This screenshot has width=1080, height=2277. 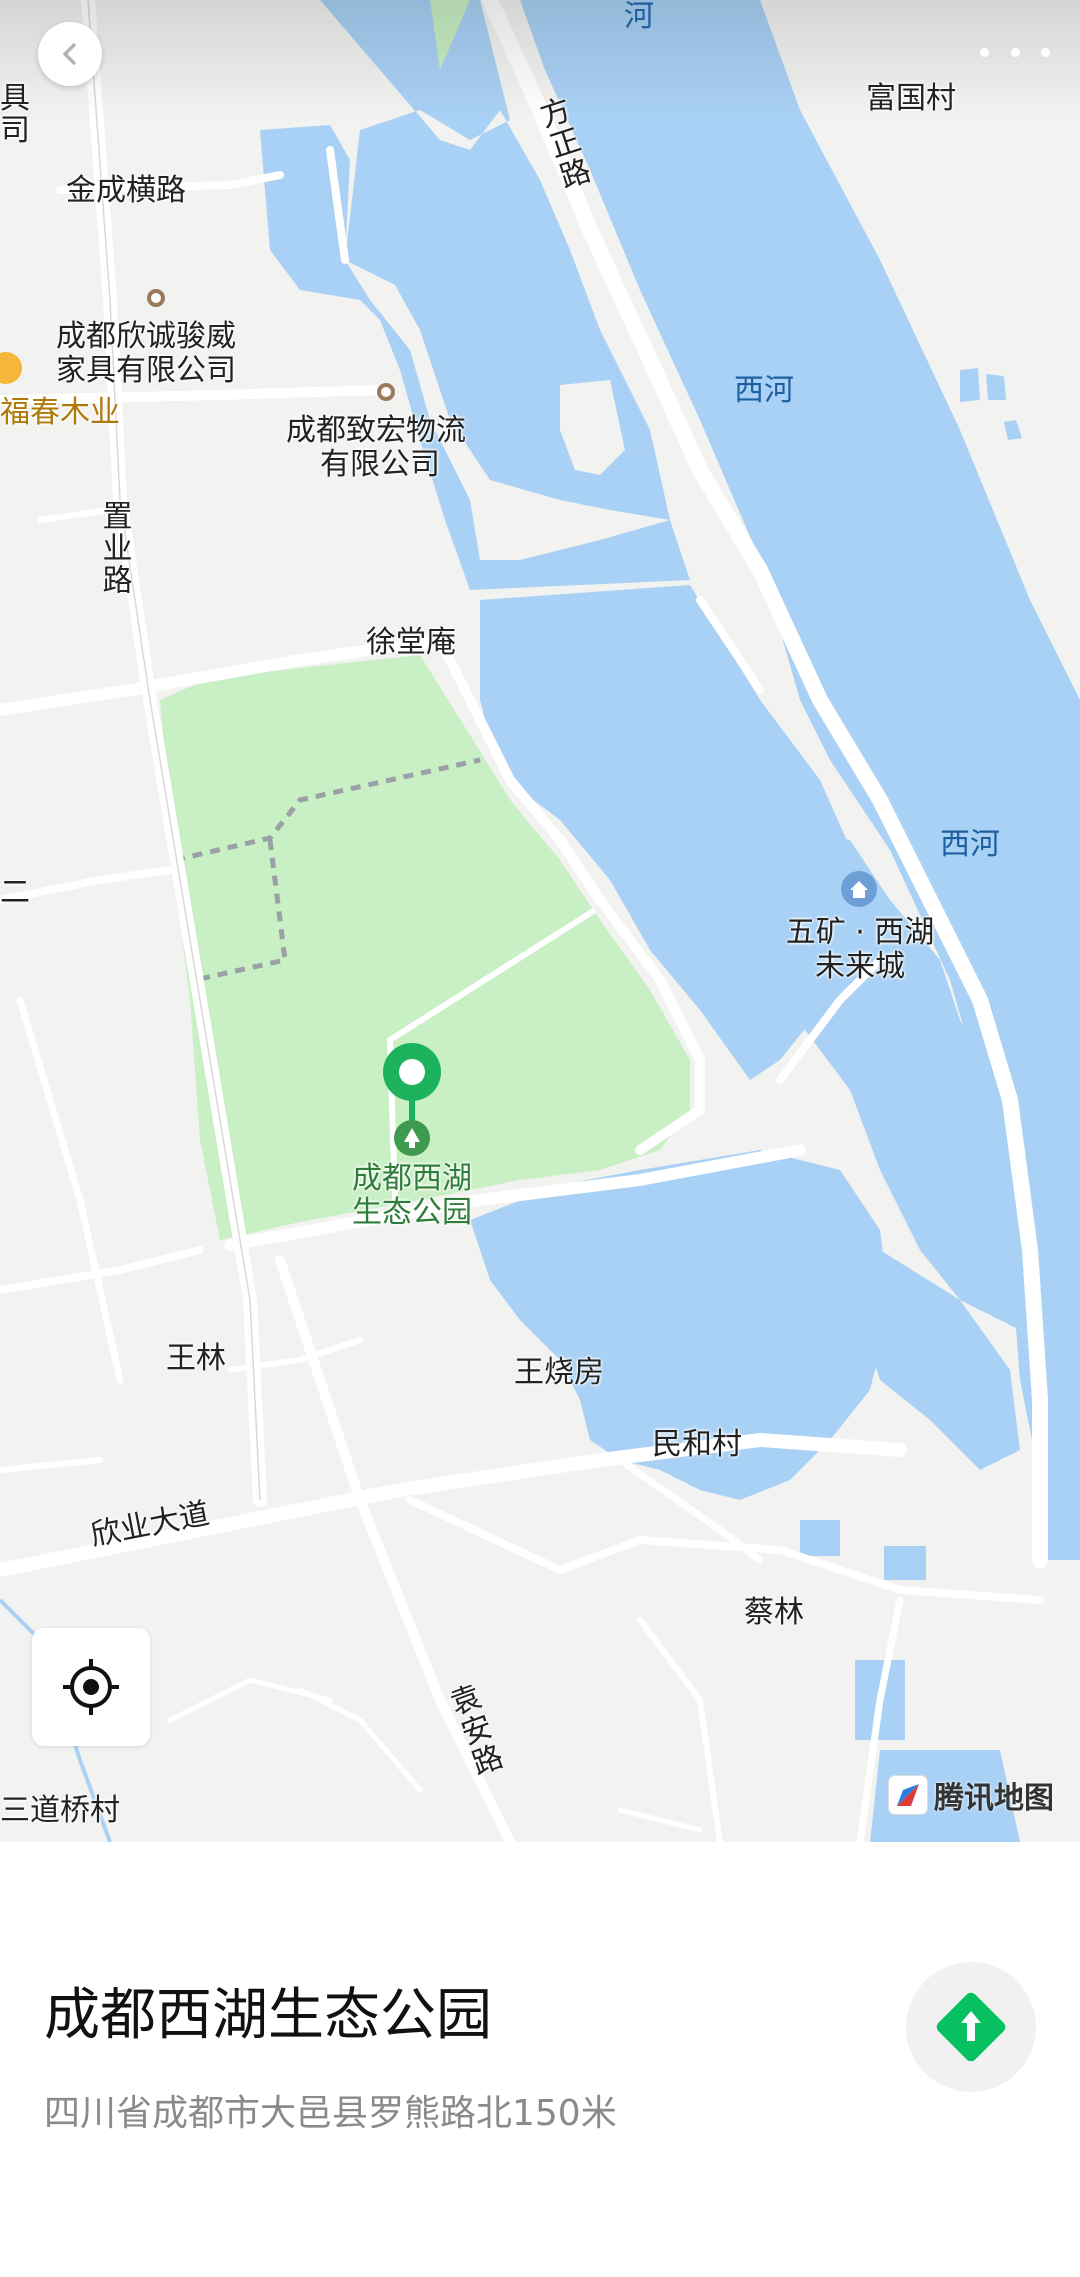 What do you see at coordinates (60, 413) in the screenshot?
I see `map-label-poi: 福春木业` at bounding box center [60, 413].